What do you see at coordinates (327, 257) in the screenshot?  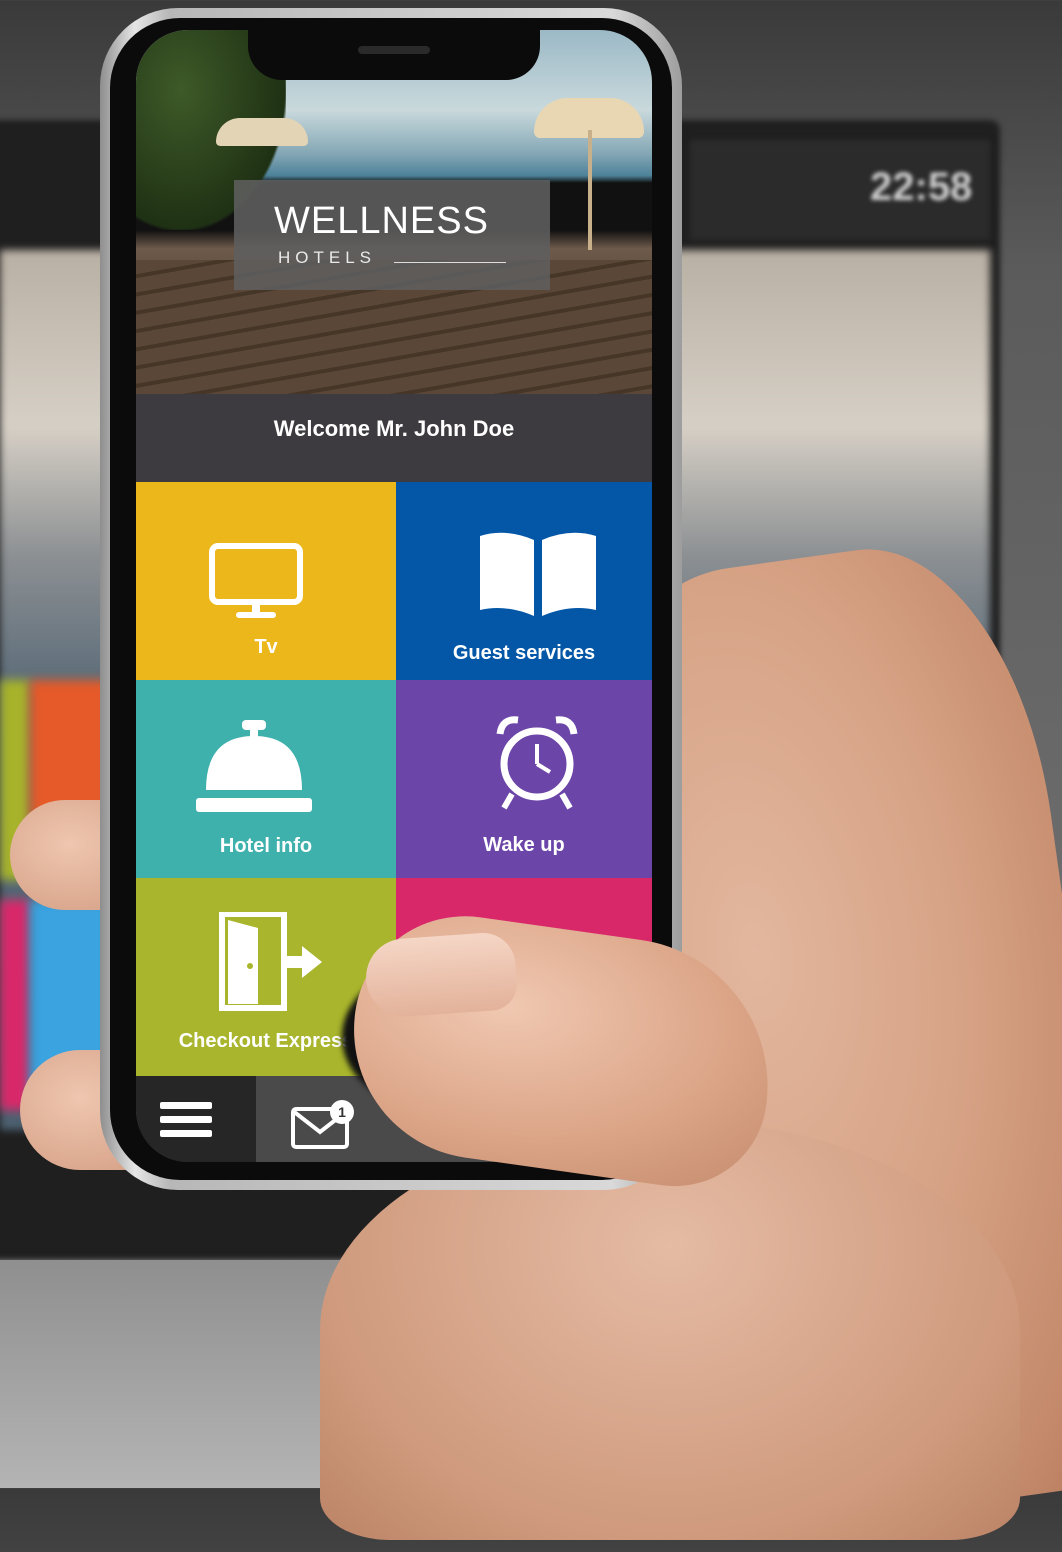 I see `brand-subtitle: HOTELS` at bounding box center [327, 257].